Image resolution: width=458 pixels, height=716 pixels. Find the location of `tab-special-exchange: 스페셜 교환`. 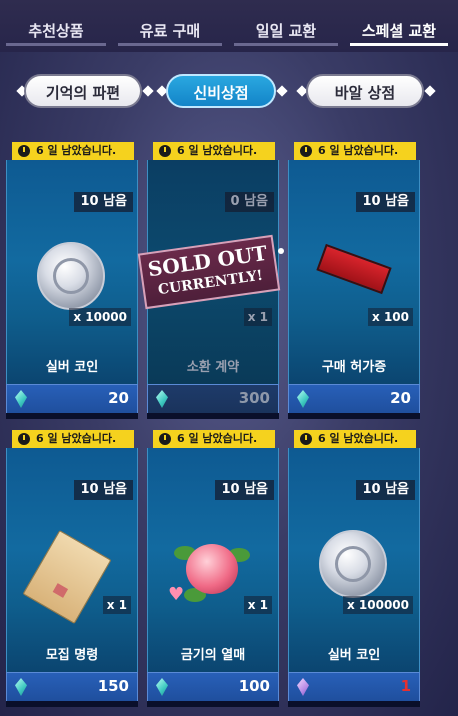

tab-special-exchange: 스페셜 교환 is located at coordinates (399, 26).